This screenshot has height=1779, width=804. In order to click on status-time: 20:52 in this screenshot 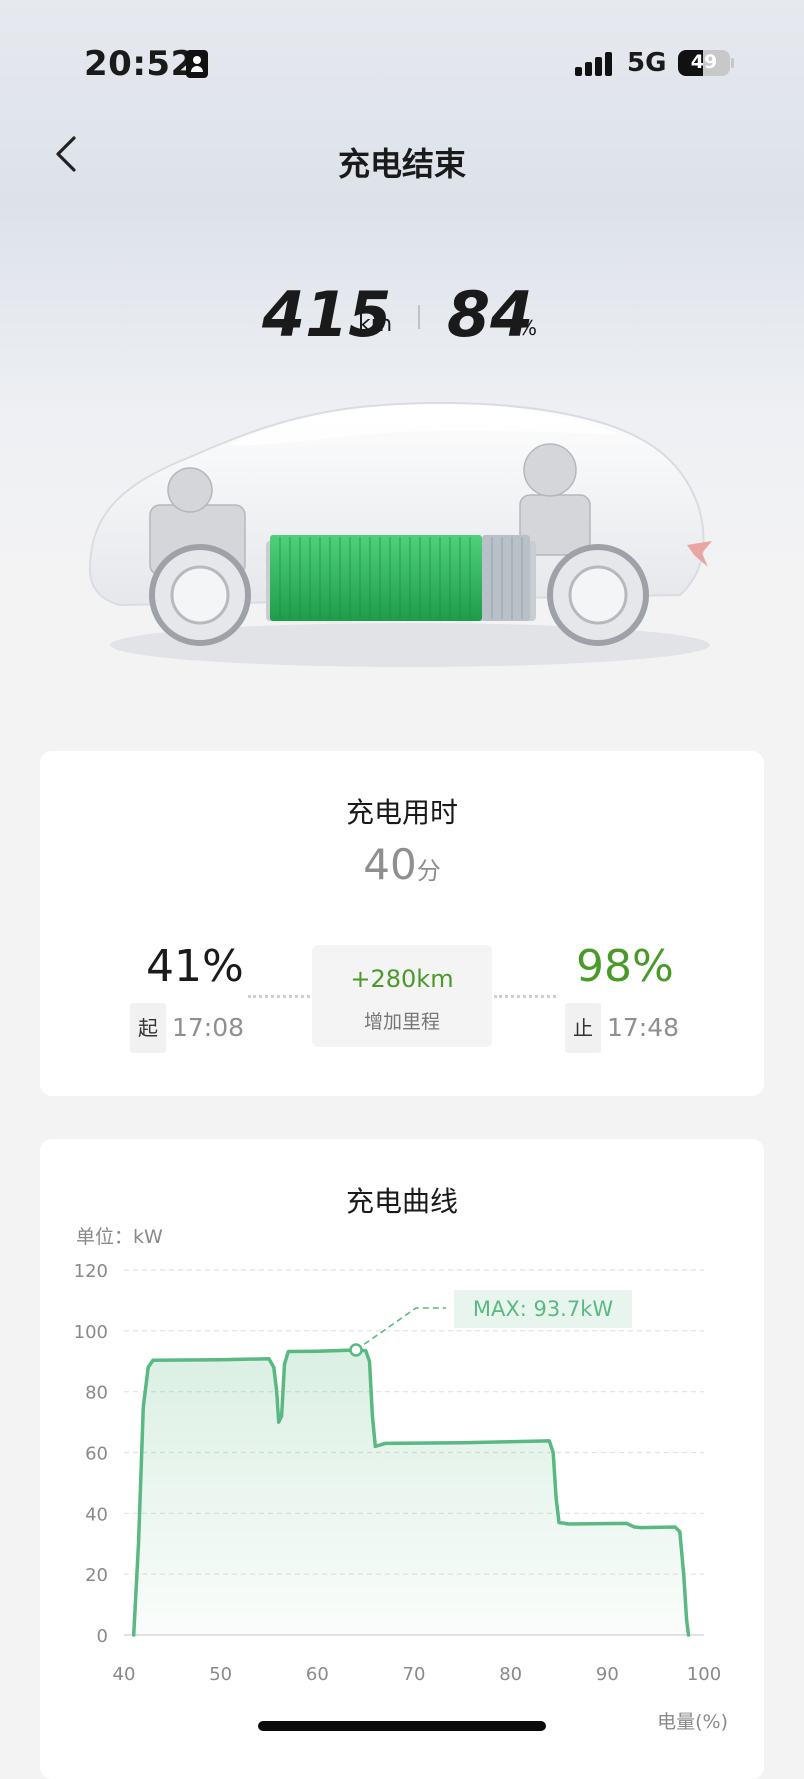, I will do `click(139, 64)`.